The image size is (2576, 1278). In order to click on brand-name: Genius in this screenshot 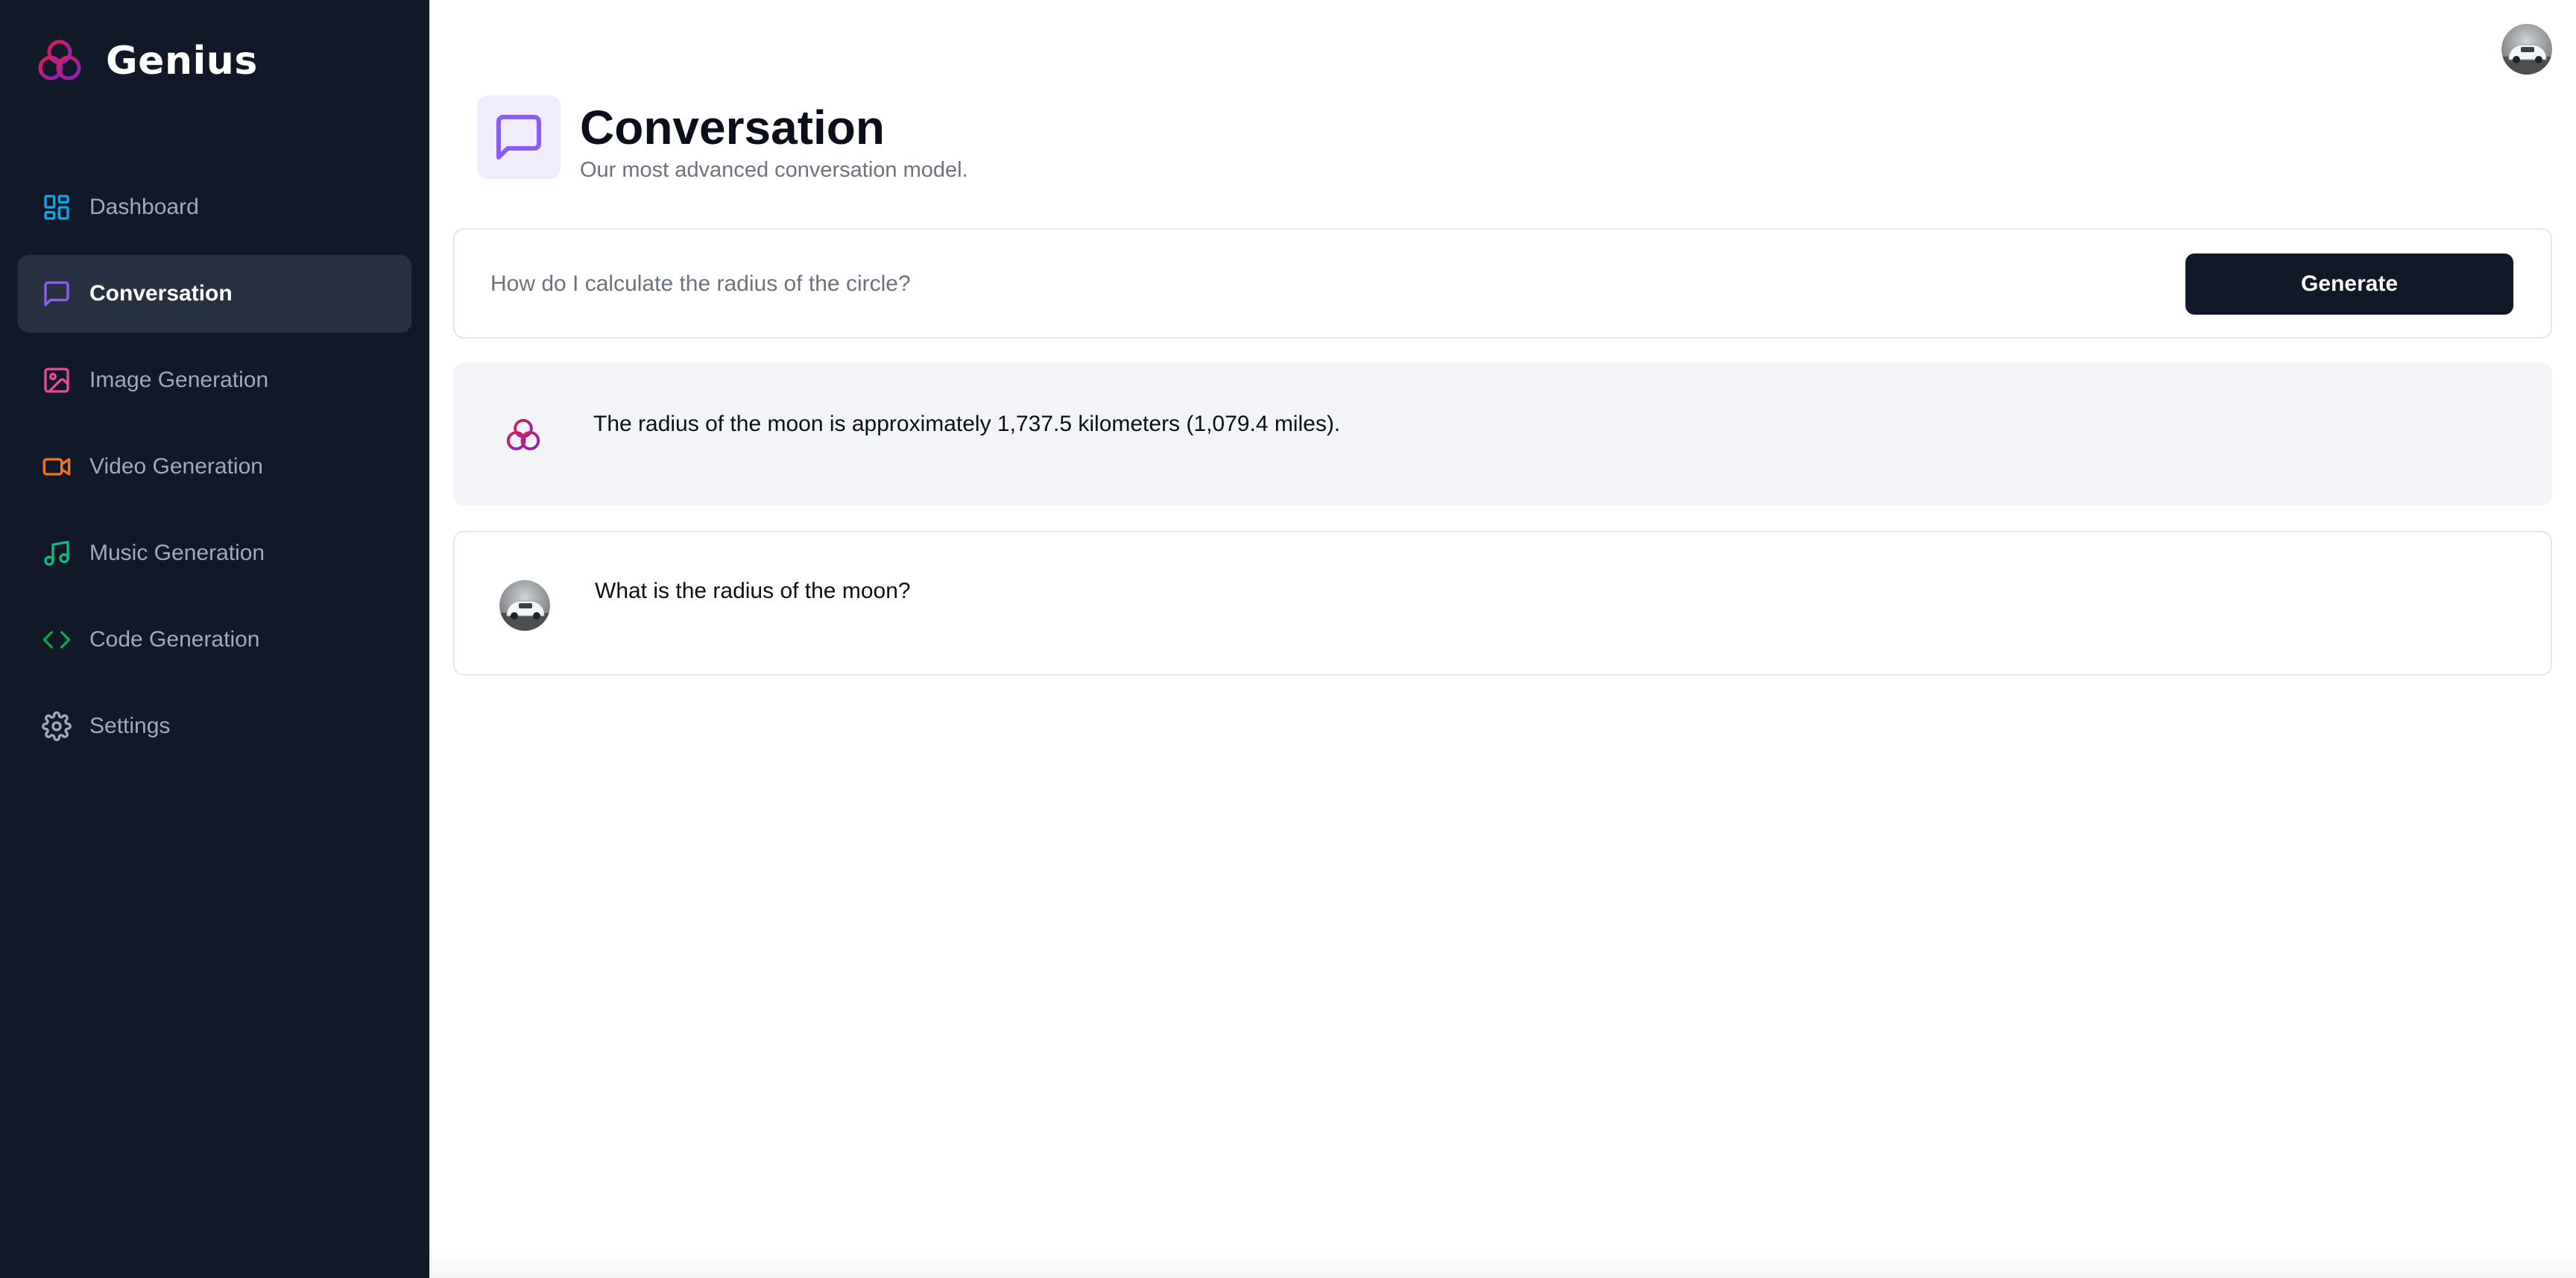, I will do `click(182, 61)`.